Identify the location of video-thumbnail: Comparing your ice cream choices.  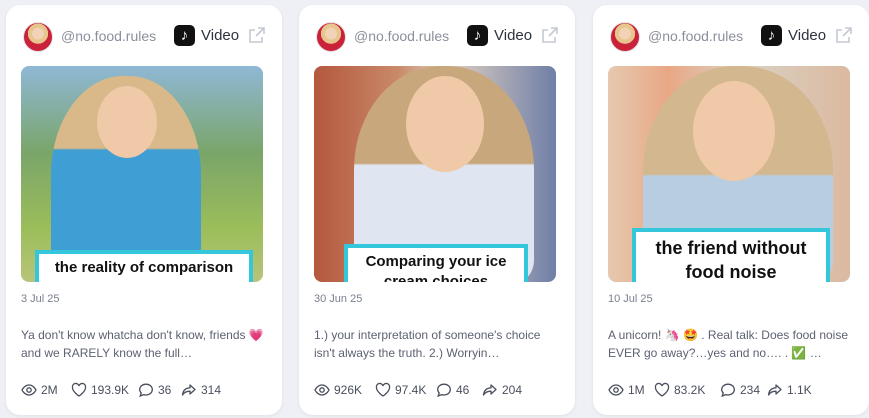
(435, 174).